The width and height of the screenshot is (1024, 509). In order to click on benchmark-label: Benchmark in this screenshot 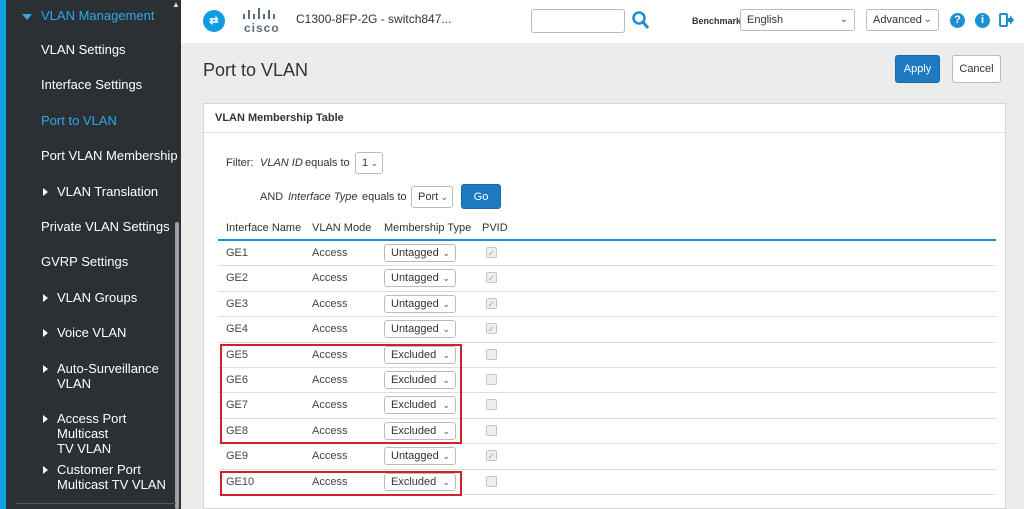, I will do `click(717, 21)`.